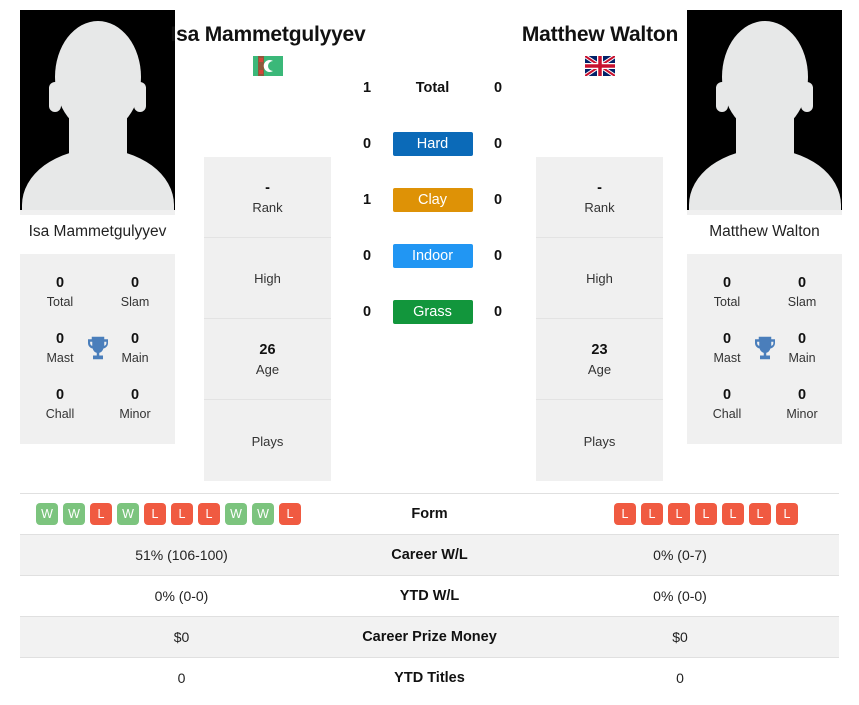 This screenshot has width=859, height=705. I want to click on left-stat-chall: 0 Chall, so click(60, 404).